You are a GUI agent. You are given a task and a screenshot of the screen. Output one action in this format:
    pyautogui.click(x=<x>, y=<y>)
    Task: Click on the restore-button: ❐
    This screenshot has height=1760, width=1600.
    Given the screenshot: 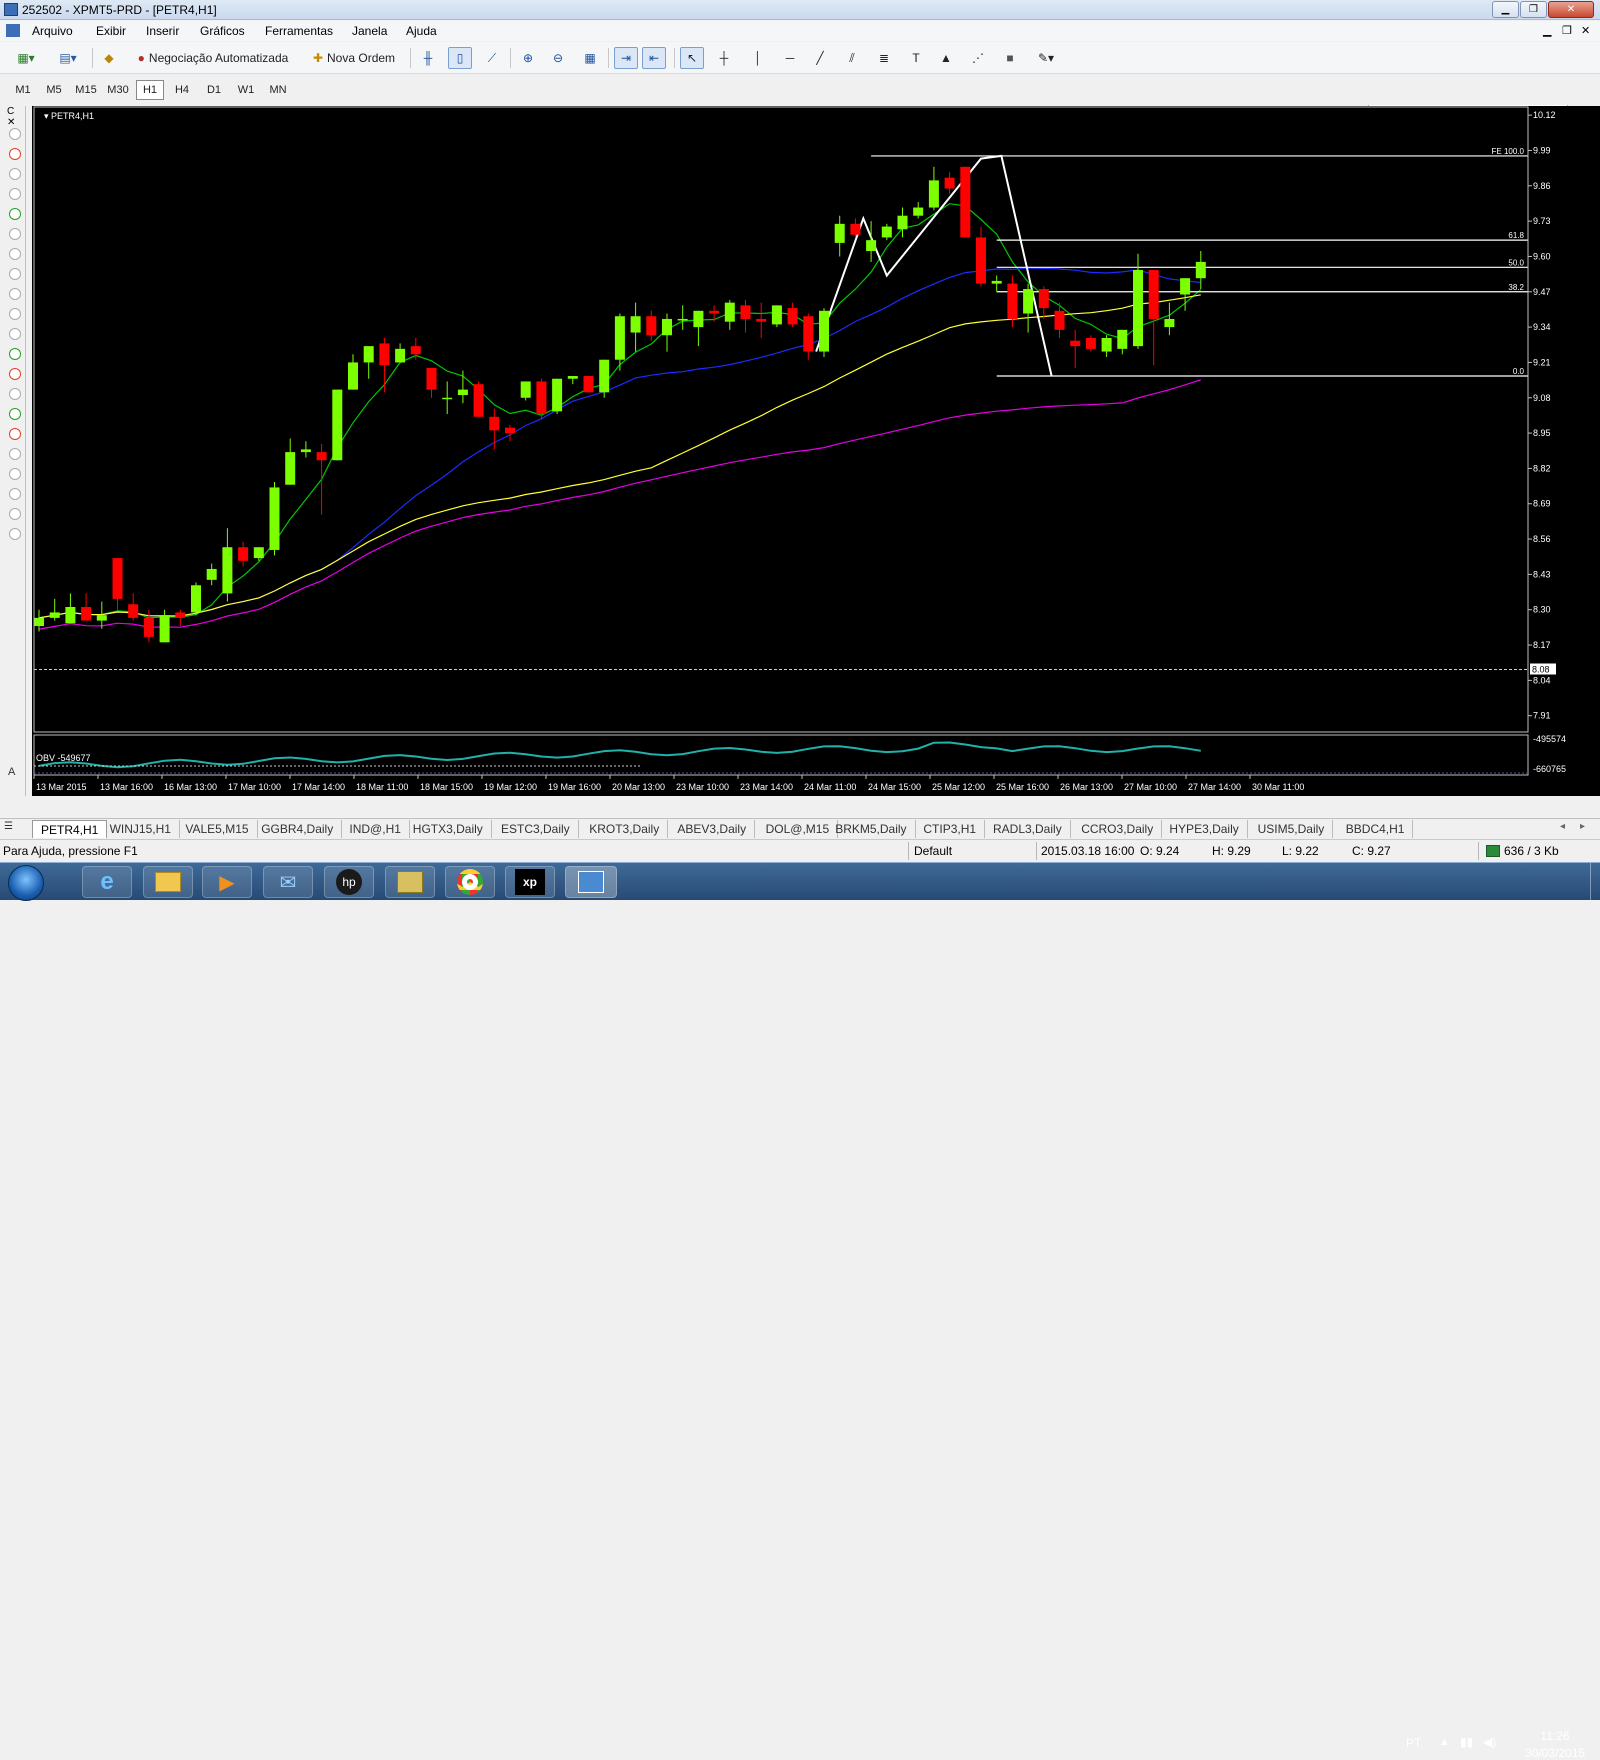 What is the action you would take?
    pyautogui.click(x=1533, y=9)
    